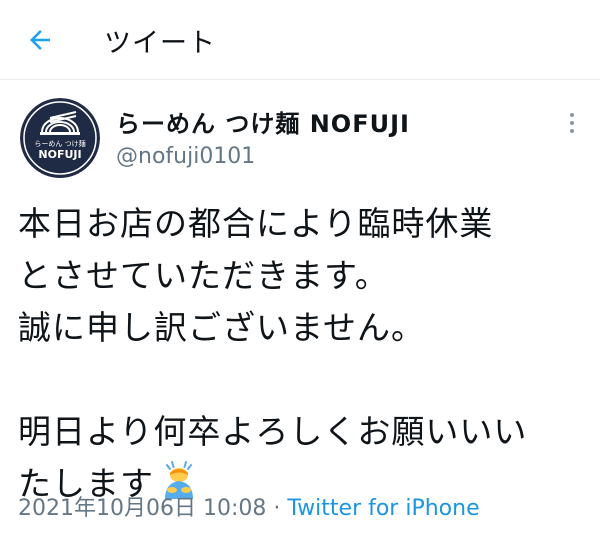 The width and height of the screenshot is (600, 534). Describe the element at coordinates (300, 40) in the screenshot. I see `tweet-header: ツイート` at that location.